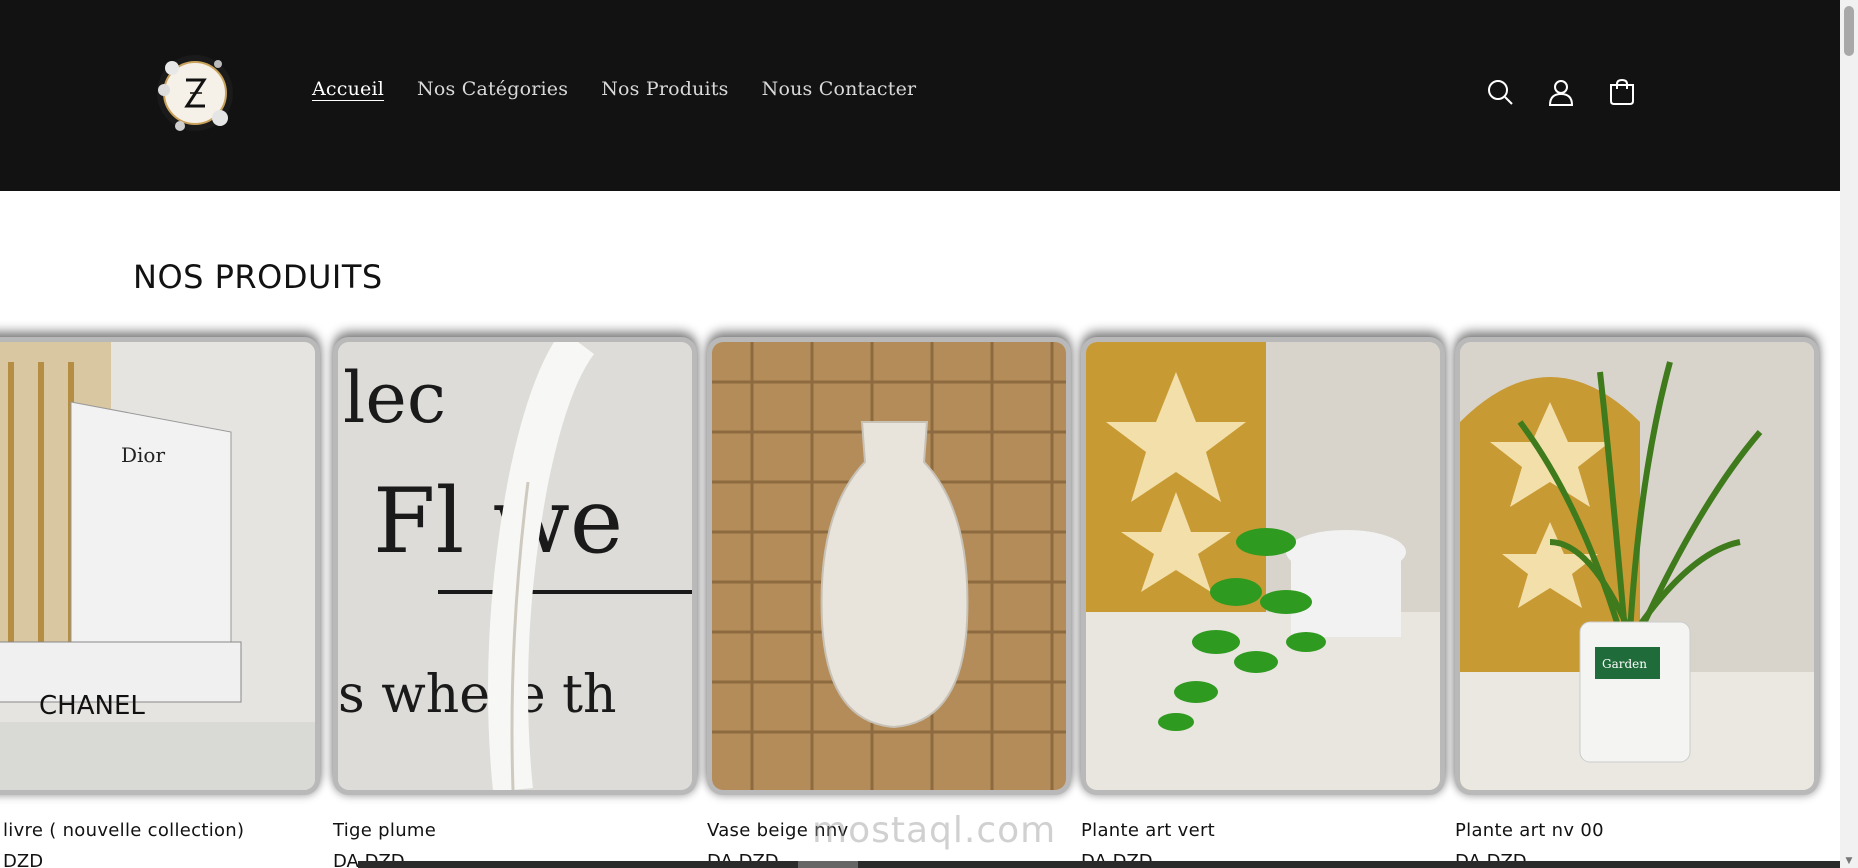  I want to click on product-image: lec Fl we s where th, so click(515, 566).